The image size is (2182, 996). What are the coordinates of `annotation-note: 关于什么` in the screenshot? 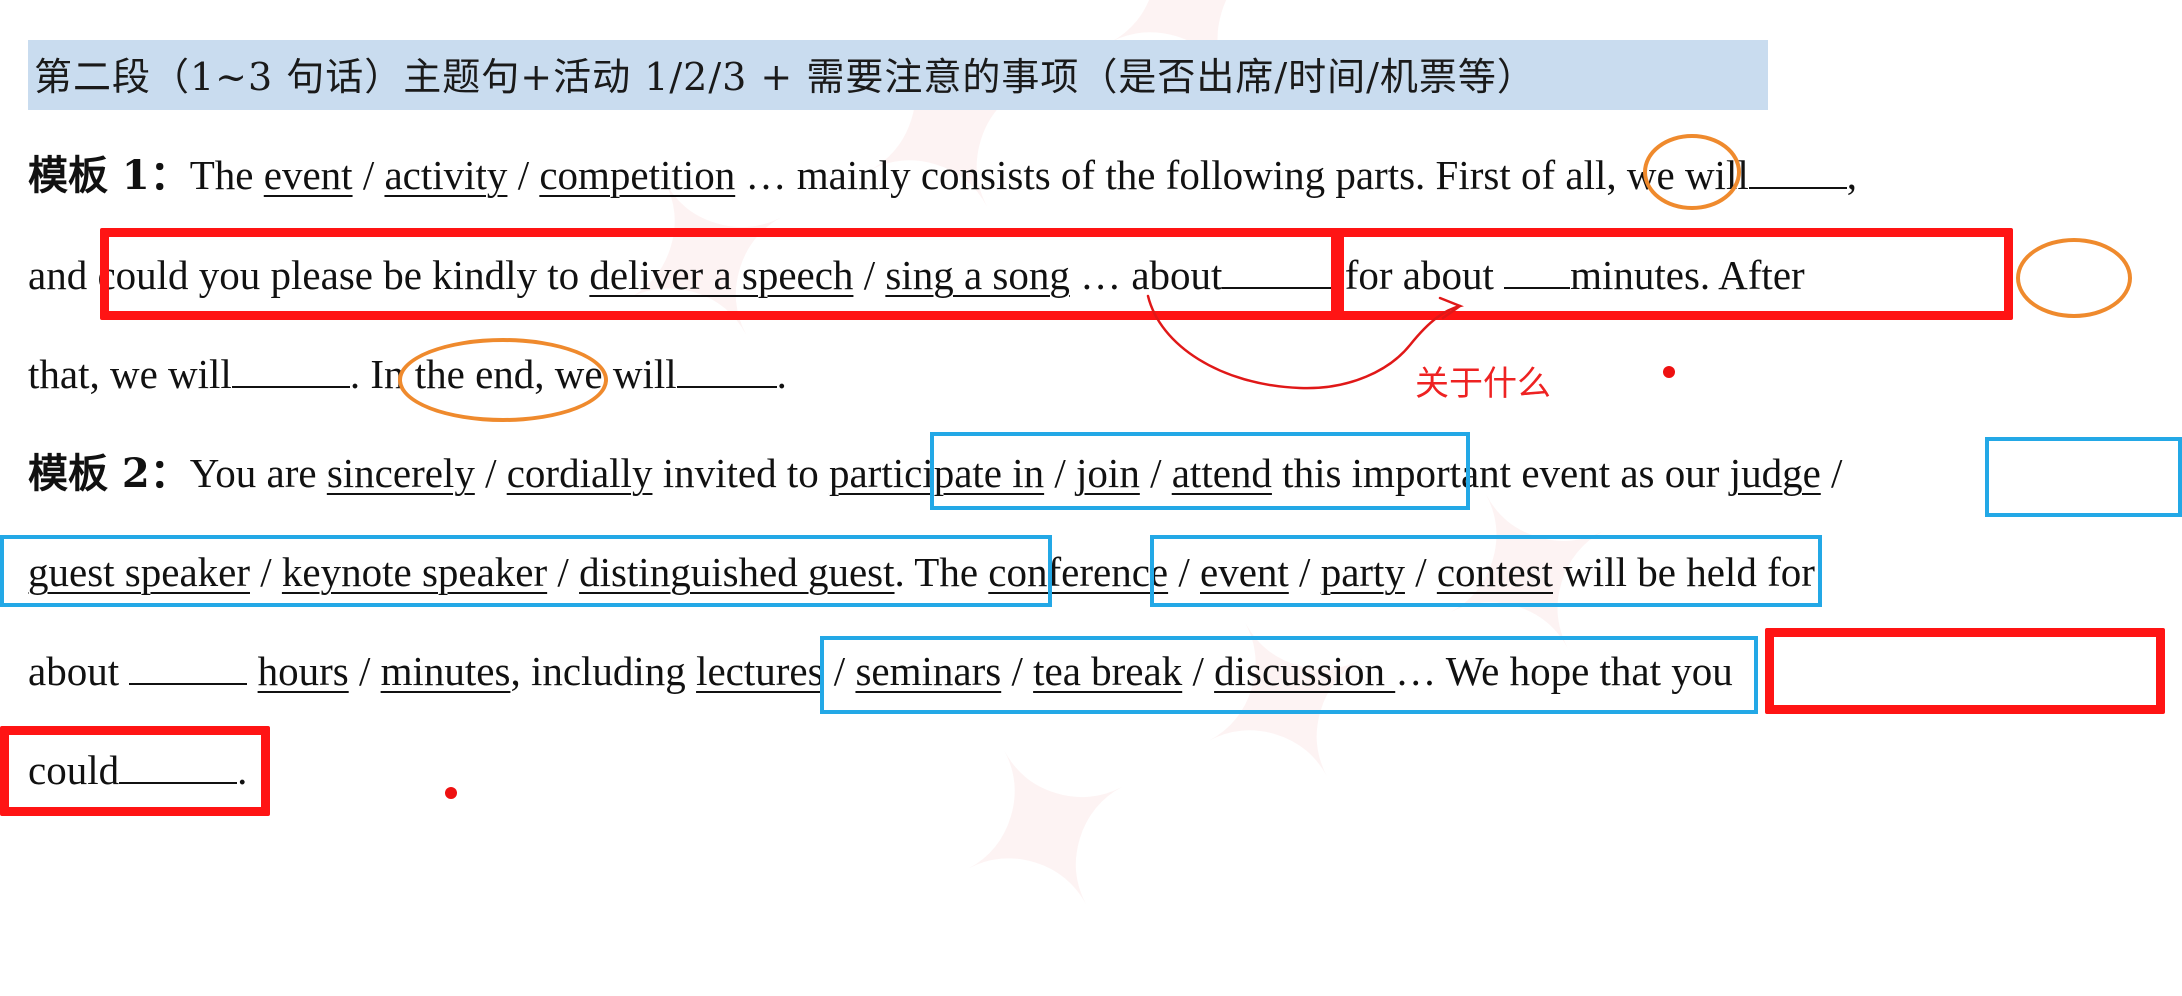 It's located at (1483, 384).